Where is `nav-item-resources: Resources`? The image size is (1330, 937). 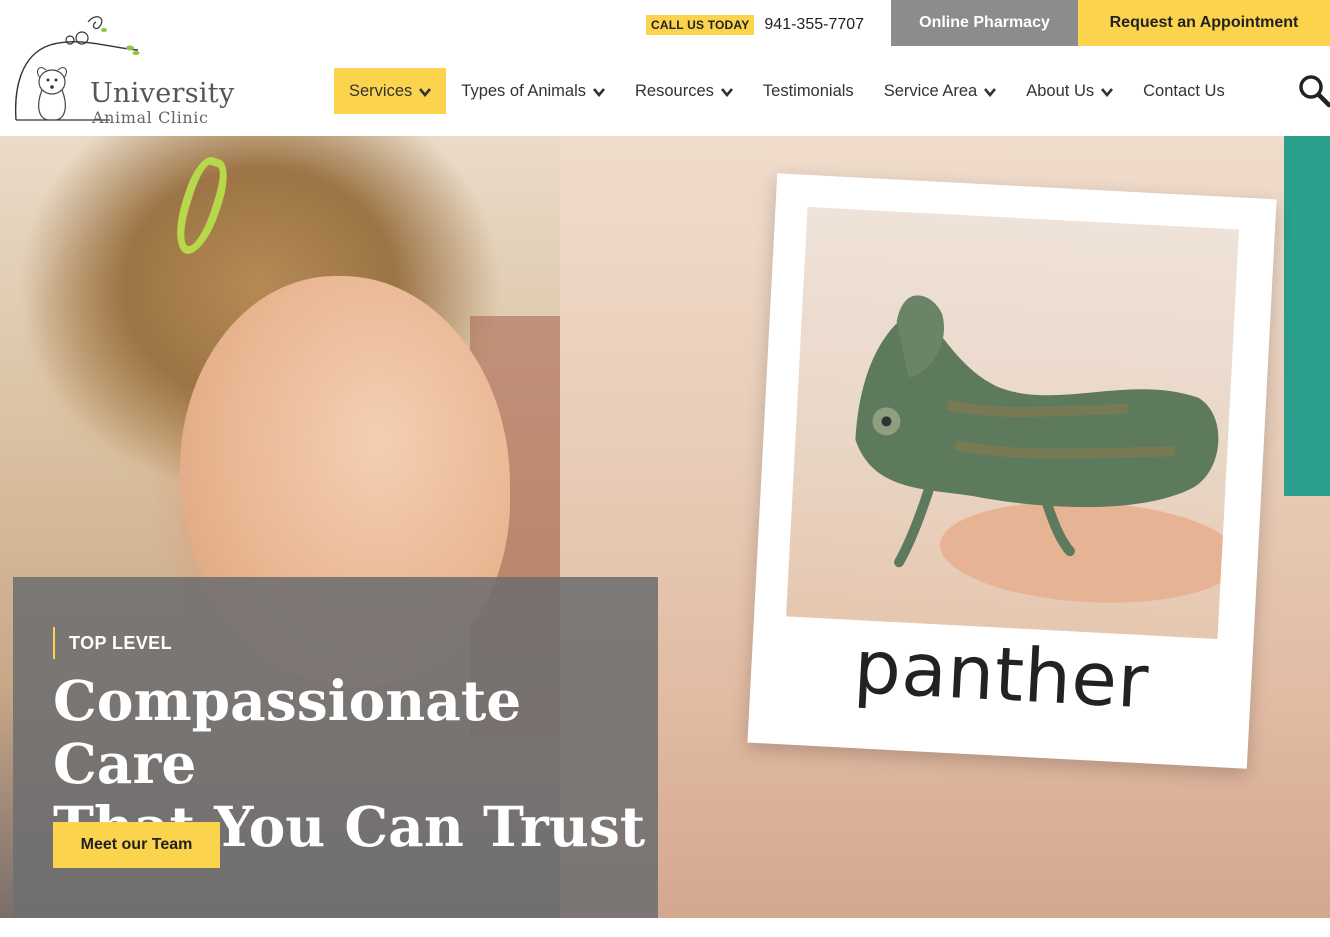 nav-item-resources: Resources is located at coordinates (684, 91).